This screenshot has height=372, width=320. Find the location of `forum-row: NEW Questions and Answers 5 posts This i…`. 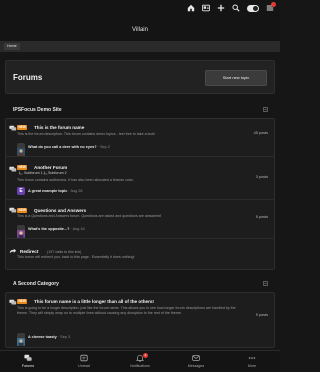

forum-row: NEW Questions and Answers 5 posts This i… is located at coordinates (140, 218).